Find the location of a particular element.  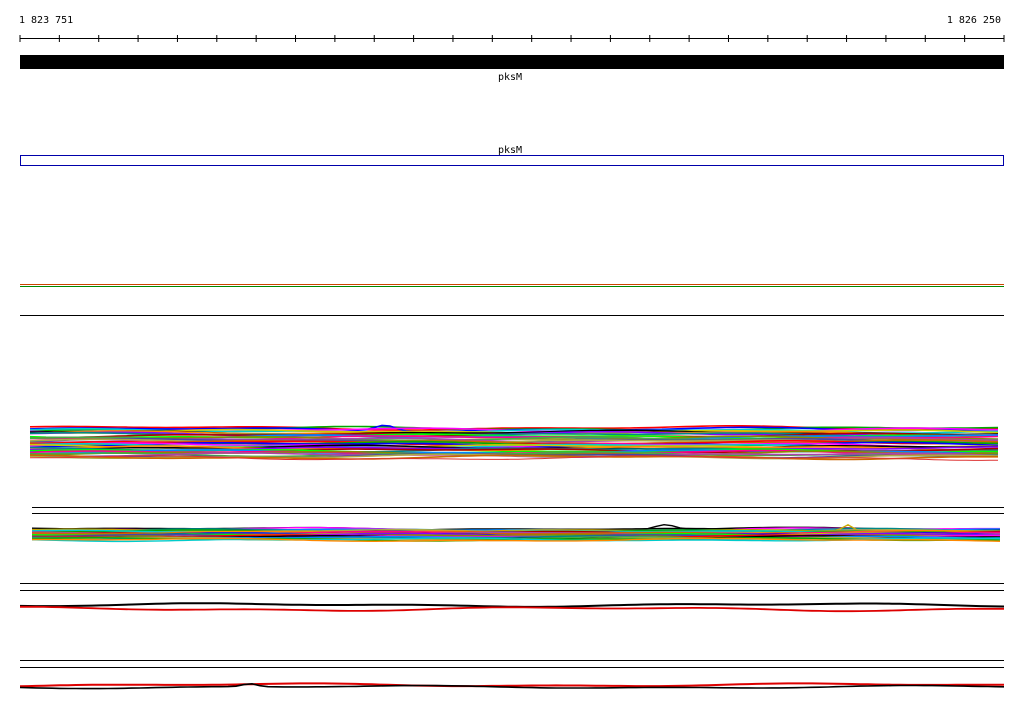

multi-sample-track-2-frame is located at coordinates (518, 510).